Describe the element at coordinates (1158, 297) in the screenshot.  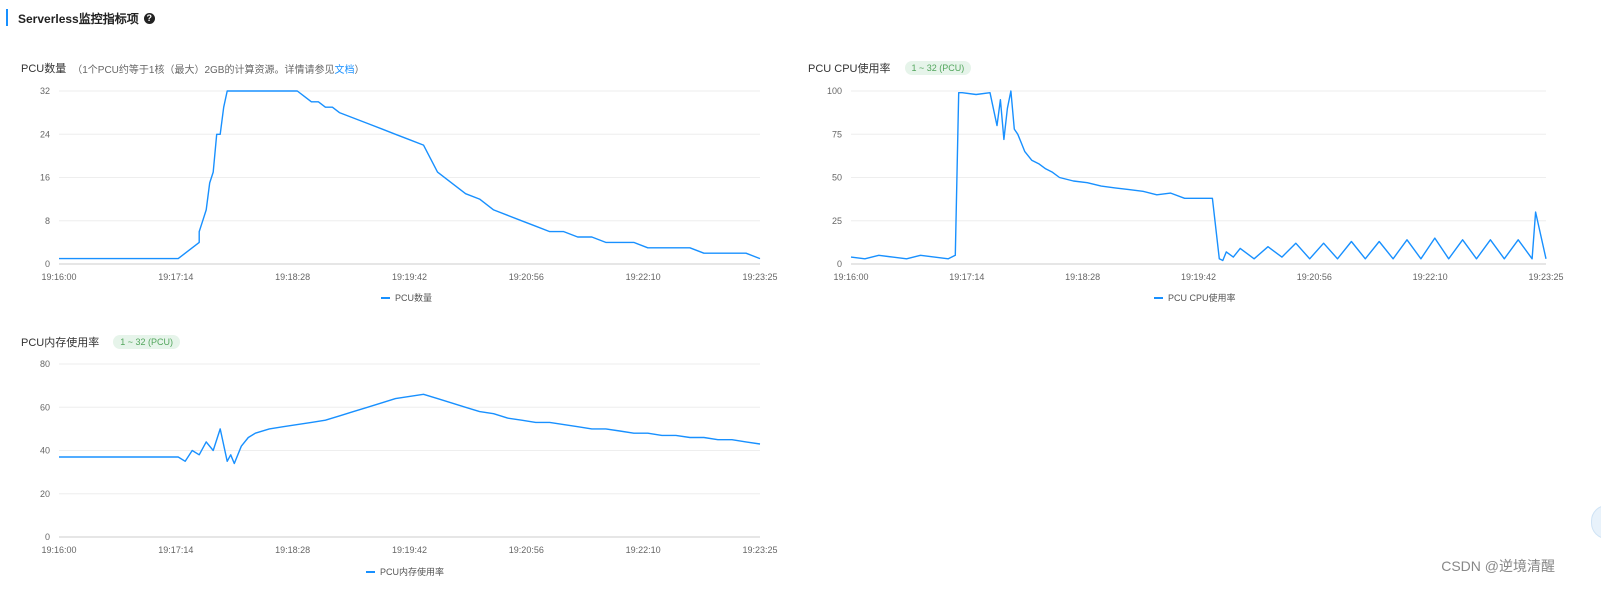
I see `cpu-legend-swatch` at that location.